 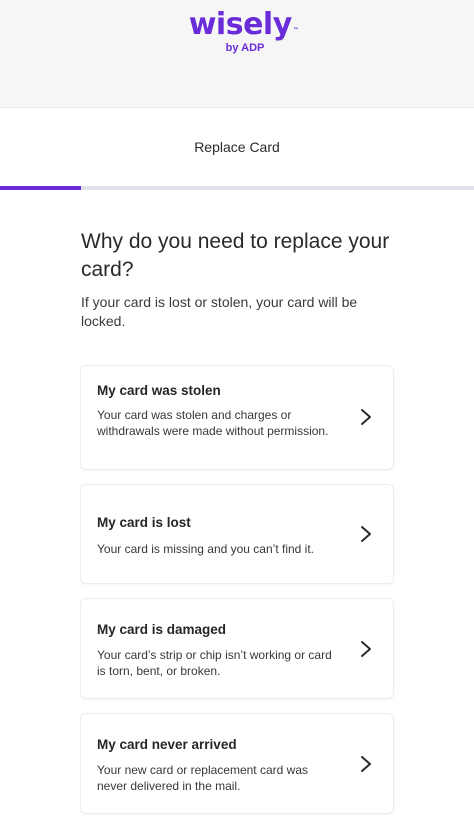 What do you see at coordinates (144, 522) in the screenshot?
I see `option-title: My card is lost` at bounding box center [144, 522].